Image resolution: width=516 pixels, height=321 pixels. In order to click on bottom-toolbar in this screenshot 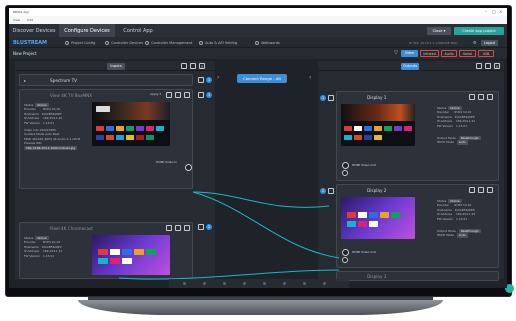, I will do `click(259, 283)`.